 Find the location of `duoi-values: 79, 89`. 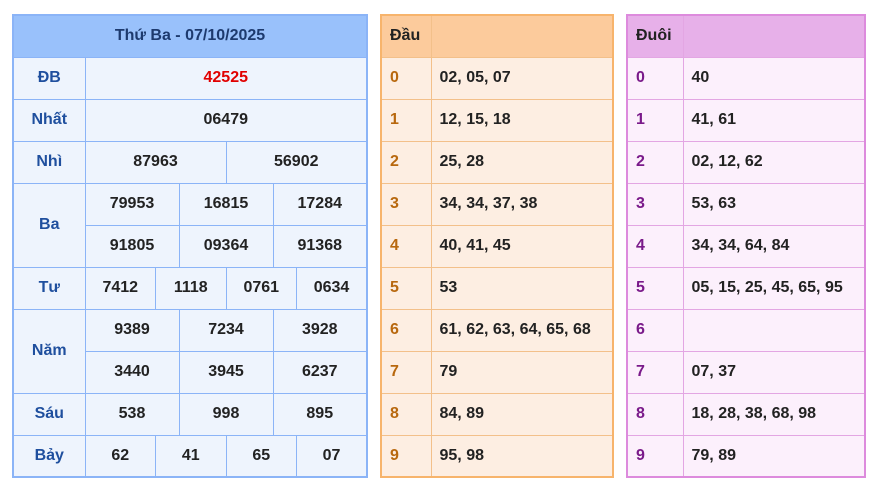

duoi-values: 79, 89 is located at coordinates (774, 456).